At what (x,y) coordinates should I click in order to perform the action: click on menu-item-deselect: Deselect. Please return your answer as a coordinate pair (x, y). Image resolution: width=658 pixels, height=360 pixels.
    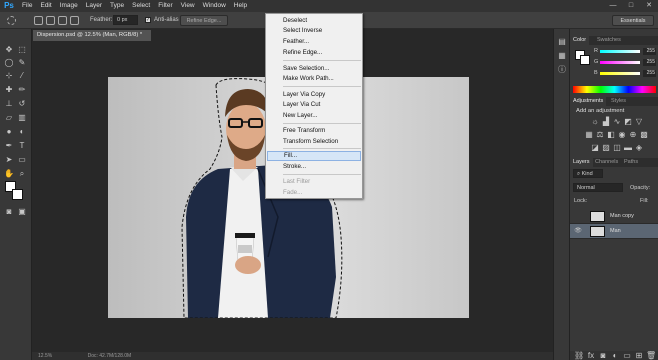
    Looking at the image, I should click on (314, 21).